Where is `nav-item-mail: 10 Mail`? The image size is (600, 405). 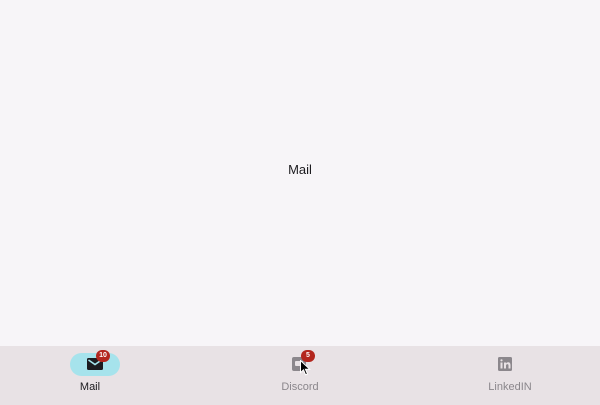 nav-item-mail: 10 Mail is located at coordinates (100, 375).